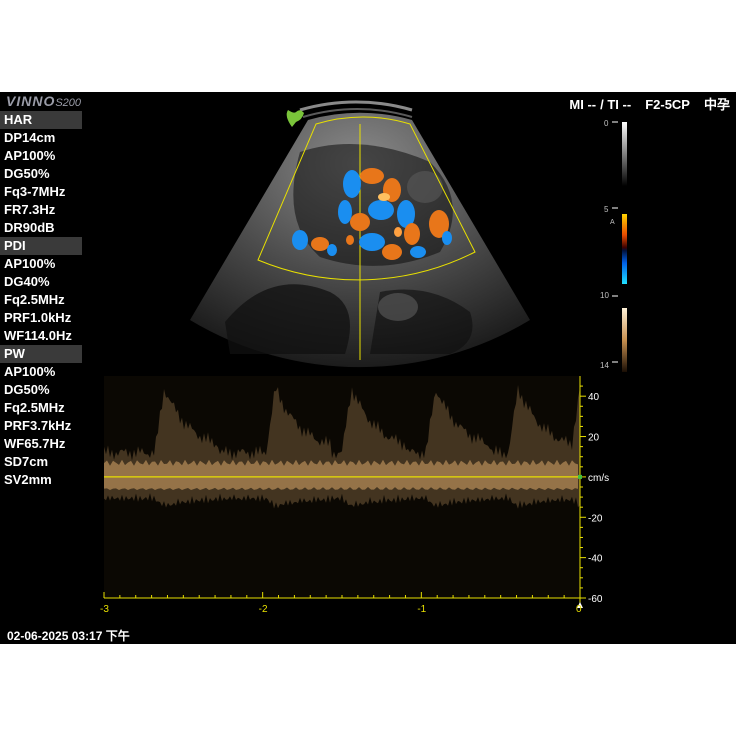 The height and width of the screenshot is (736, 736). Describe the element at coordinates (30, 137) in the screenshot. I see `param-item: DP14cm` at that location.